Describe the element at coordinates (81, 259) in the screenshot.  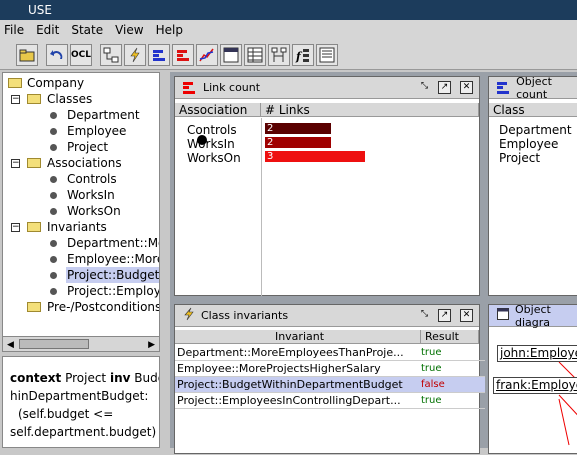
I see `tree-item-inv-employee: Employee::More` at that location.